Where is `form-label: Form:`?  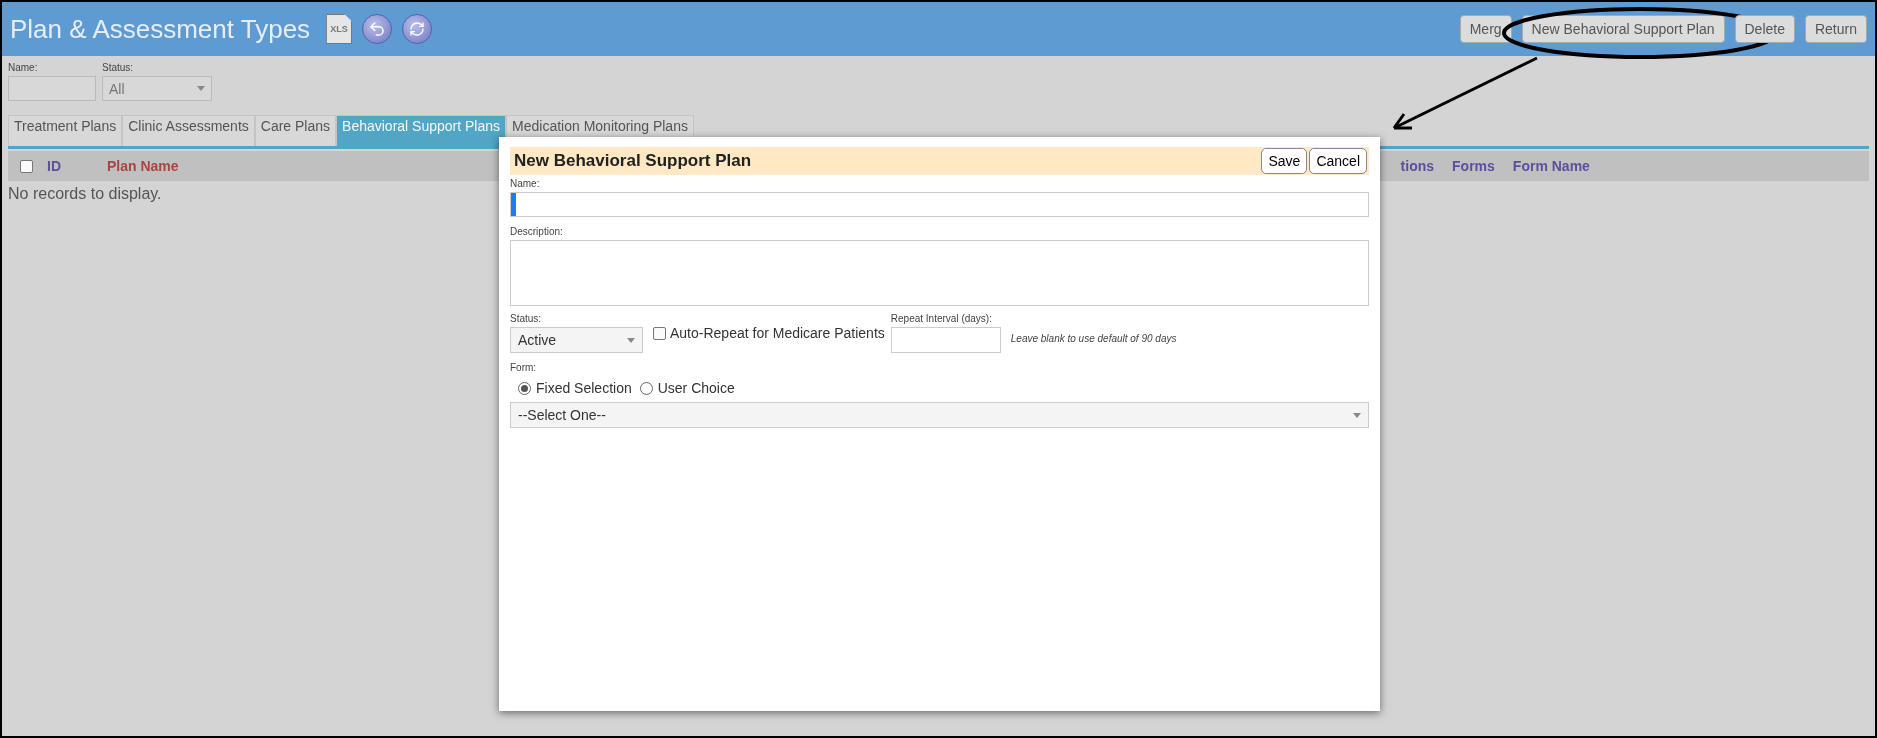
form-label: Form: is located at coordinates (524, 367).